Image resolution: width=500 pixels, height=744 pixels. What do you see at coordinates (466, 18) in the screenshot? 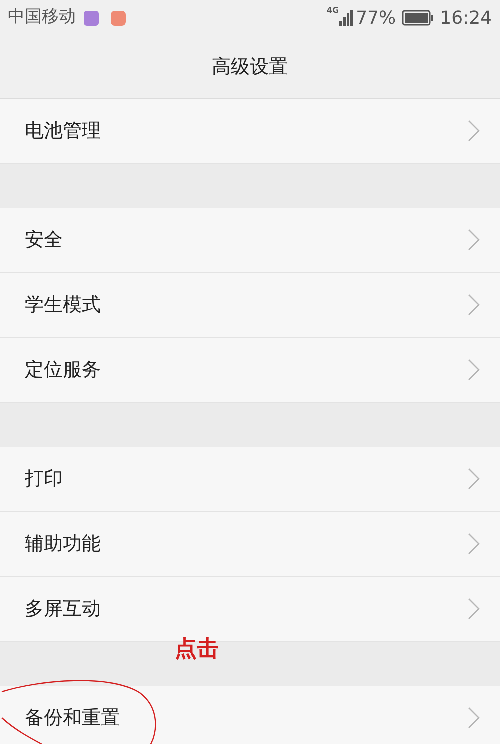
I see `clock: 16:24` at bounding box center [466, 18].